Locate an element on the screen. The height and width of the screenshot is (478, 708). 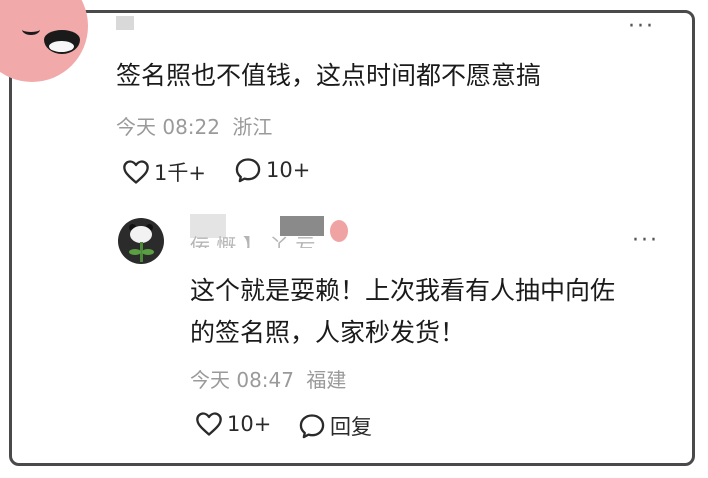
comment-meta: 今天 08:22 浙江 is located at coordinates (194, 125).